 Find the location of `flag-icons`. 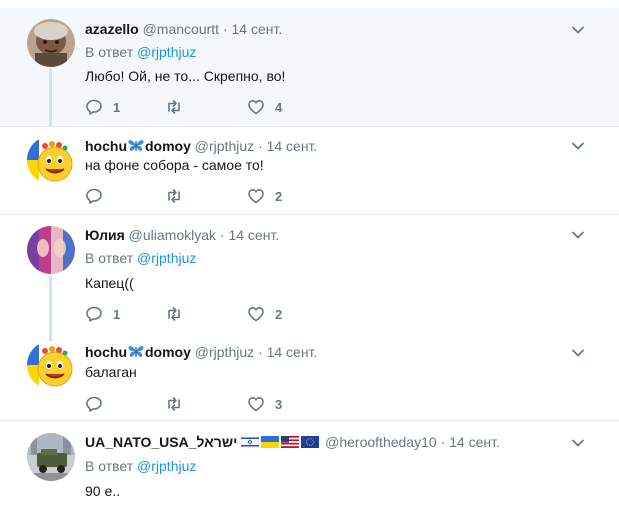

flag-icons is located at coordinates (283, 442).